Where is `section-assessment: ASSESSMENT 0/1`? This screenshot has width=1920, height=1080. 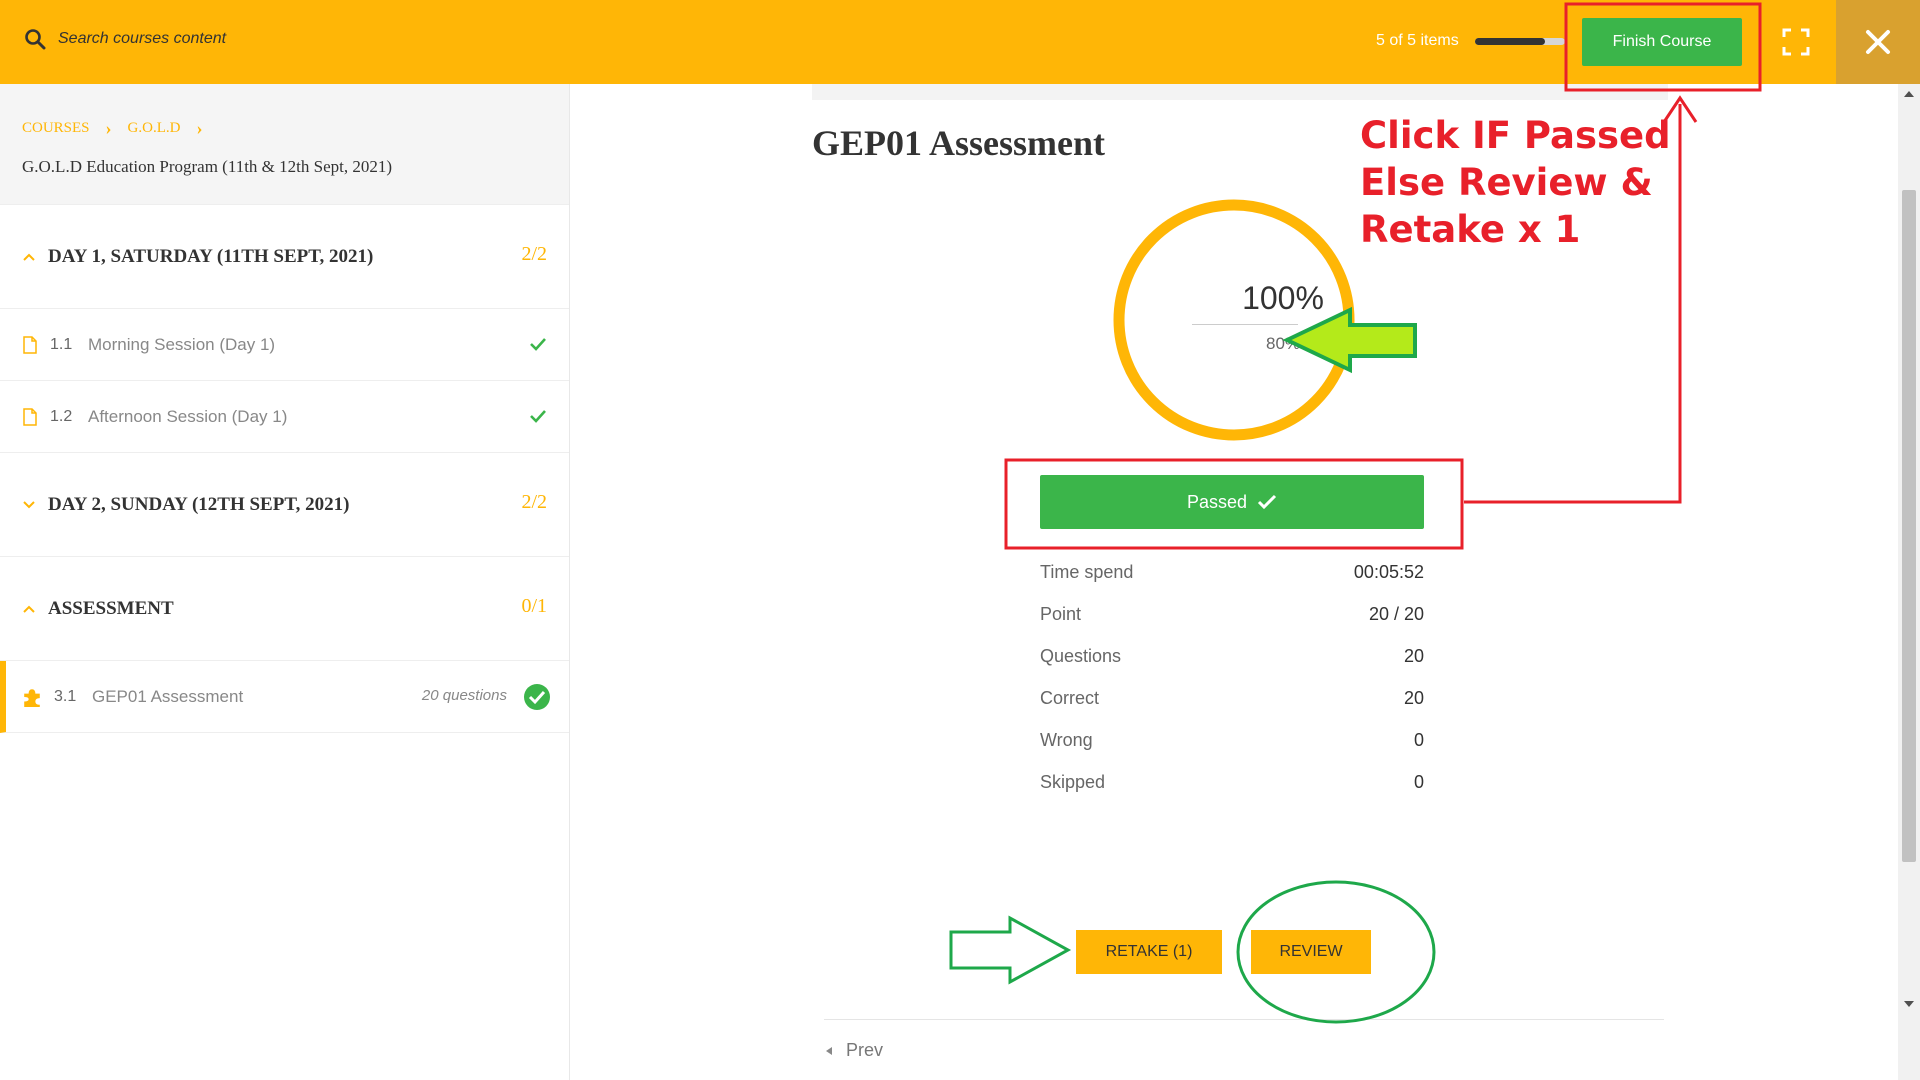
section-assessment: ASSESSMENT 0/1 is located at coordinates (284, 609).